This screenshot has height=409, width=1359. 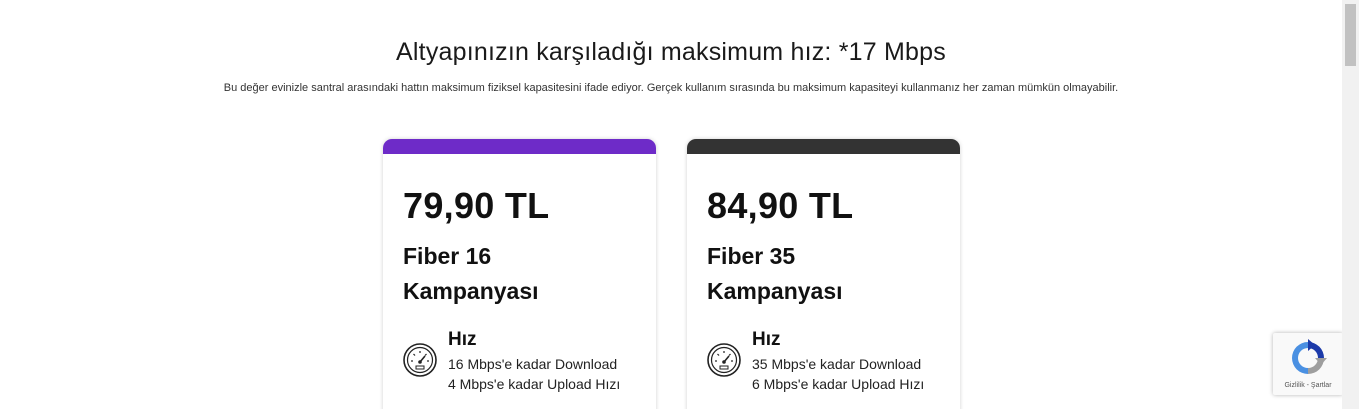 What do you see at coordinates (837, 364) in the screenshot?
I see `download-speed: 35 Mbps'e kadar Download` at bounding box center [837, 364].